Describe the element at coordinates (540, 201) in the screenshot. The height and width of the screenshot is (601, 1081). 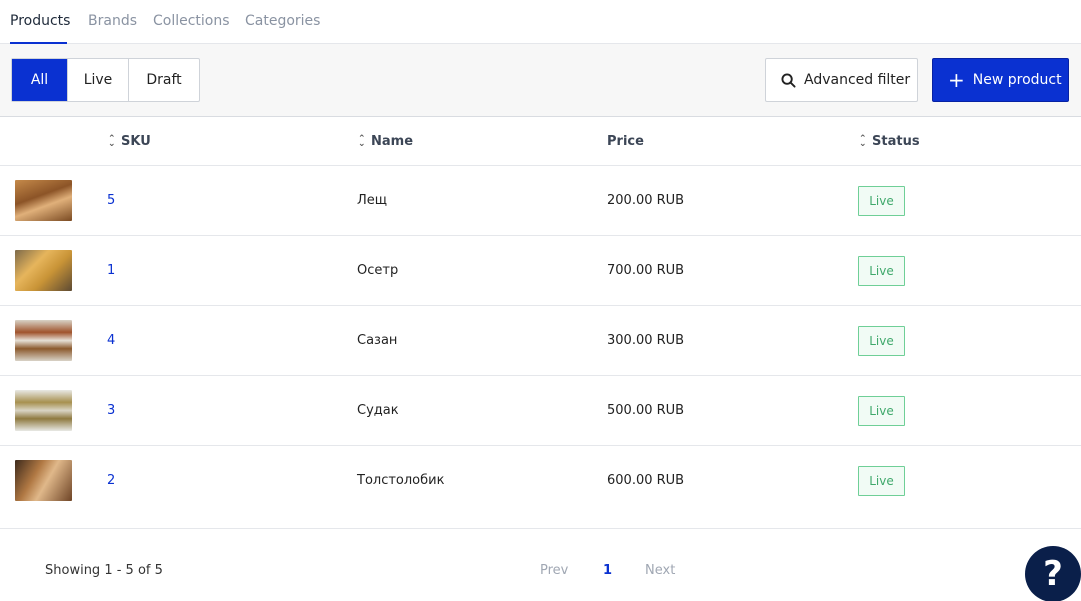
I see `table-row: 5 Лещ 200.00 RUB Live` at that location.